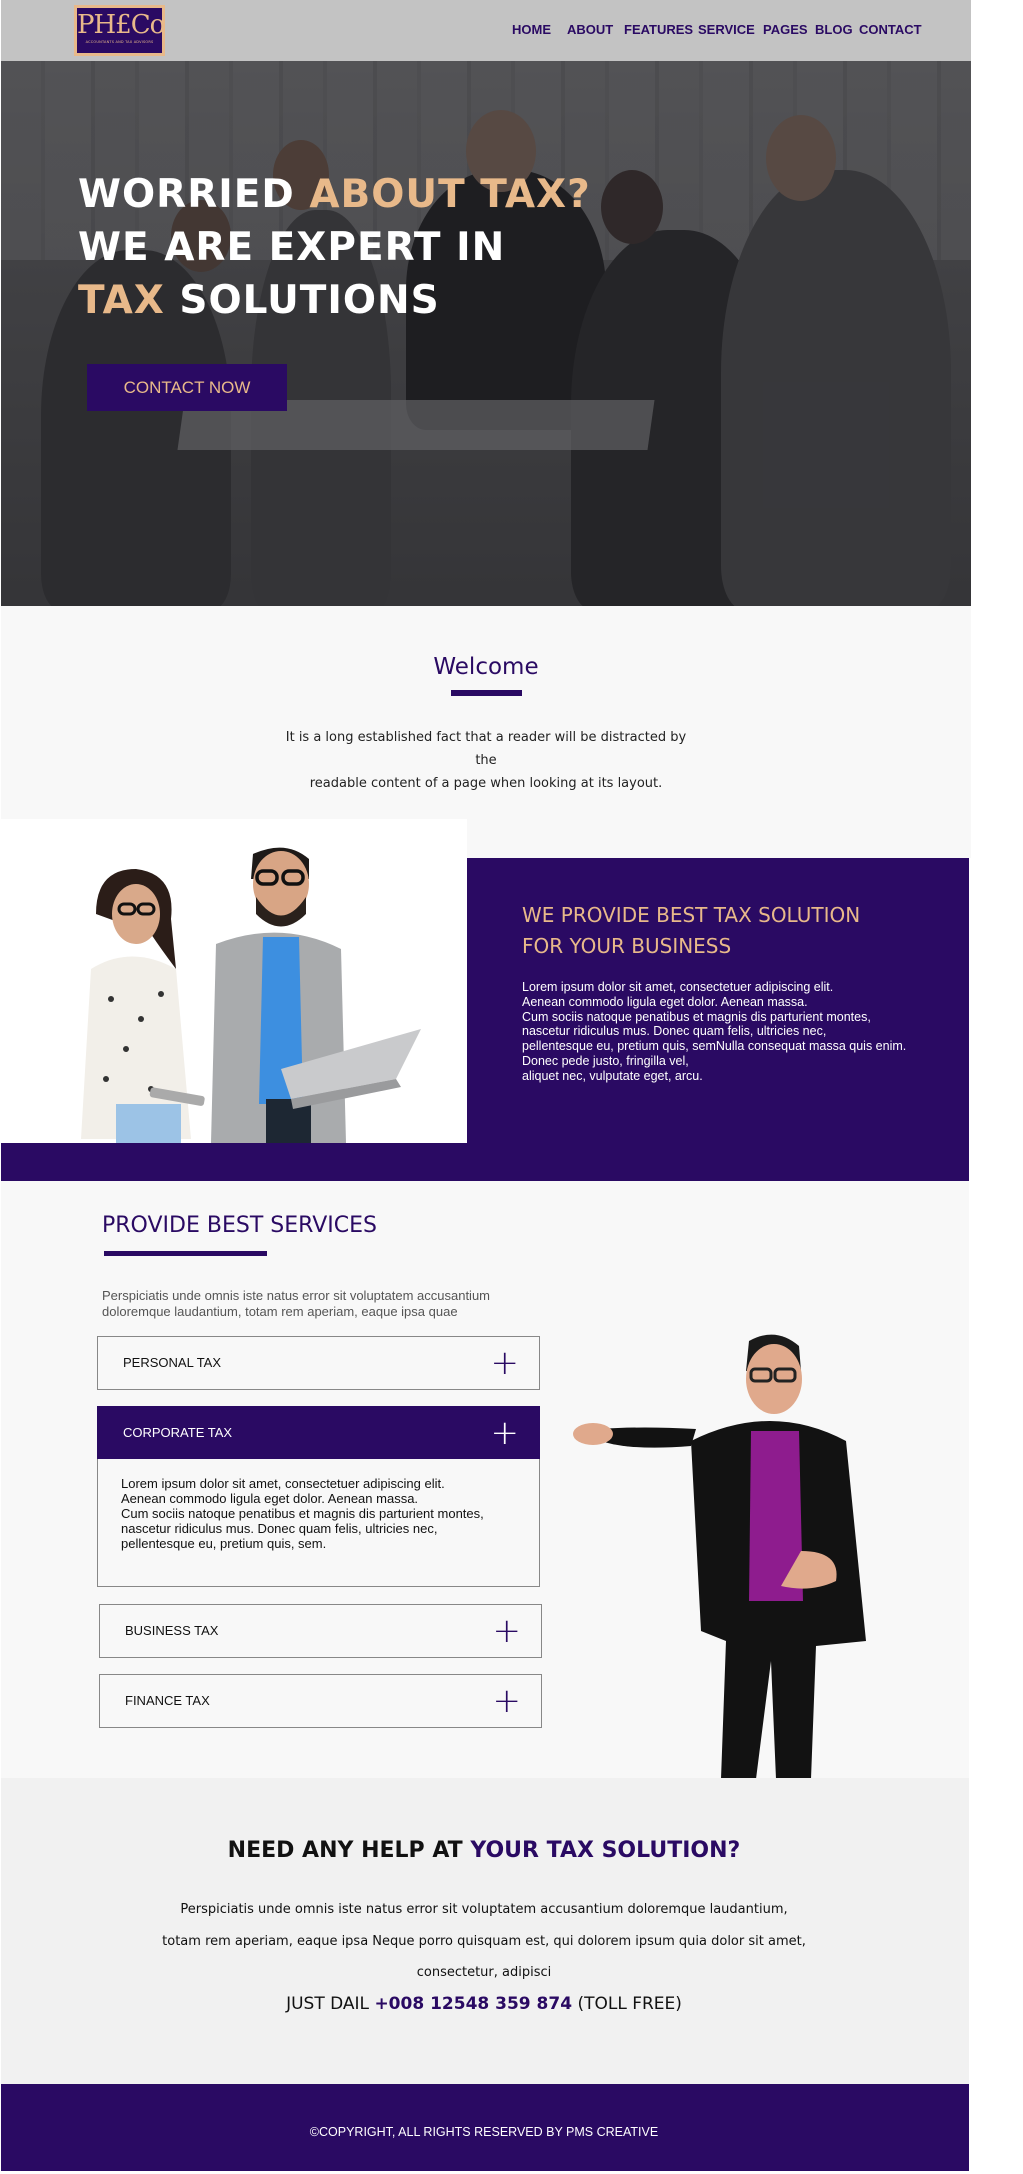 The height and width of the screenshot is (2174, 1023). I want to click on team-photo, so click(234, 981).